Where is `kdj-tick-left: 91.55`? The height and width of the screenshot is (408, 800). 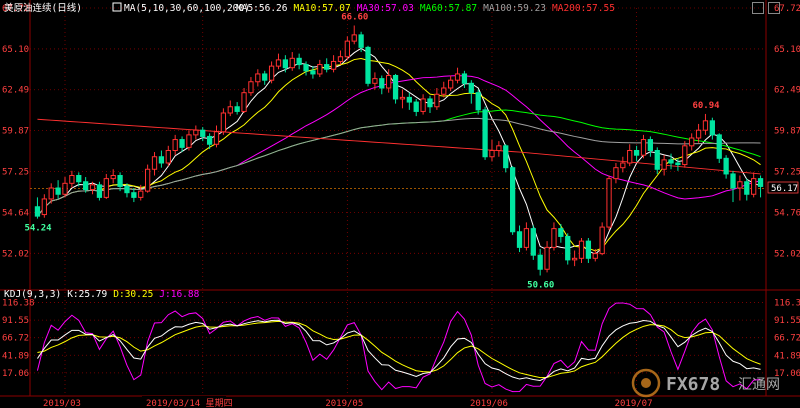 kdj-tick-left: 91.55 is located at coordinates (15, 321).